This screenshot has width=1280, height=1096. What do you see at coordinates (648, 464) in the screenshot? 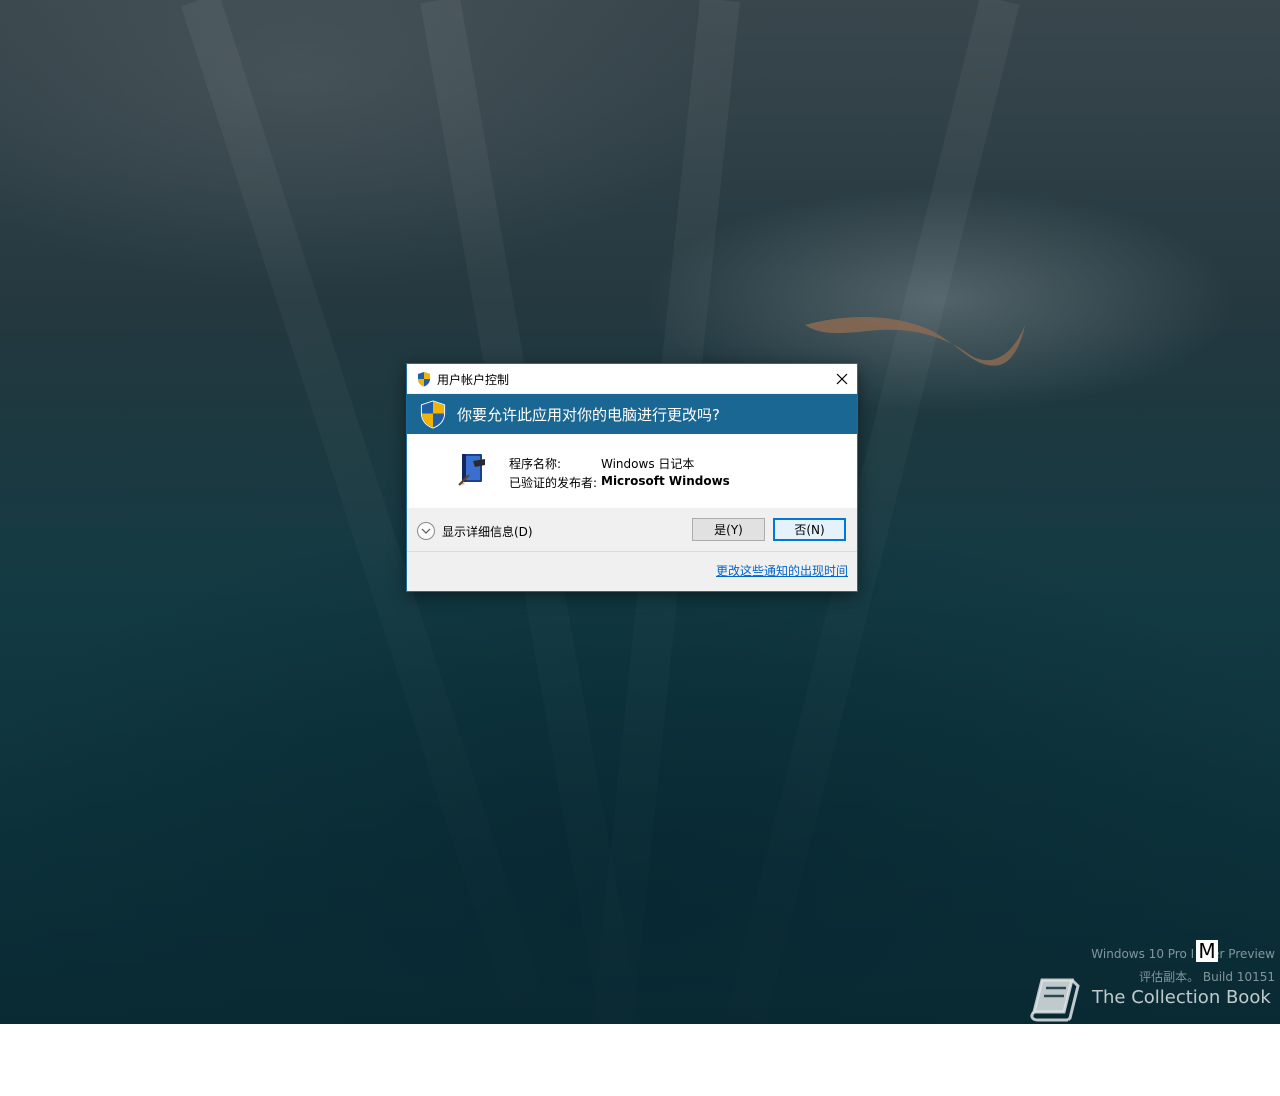
I see `program-name-value: Windows 日记本` at bounding box center [648, 464].